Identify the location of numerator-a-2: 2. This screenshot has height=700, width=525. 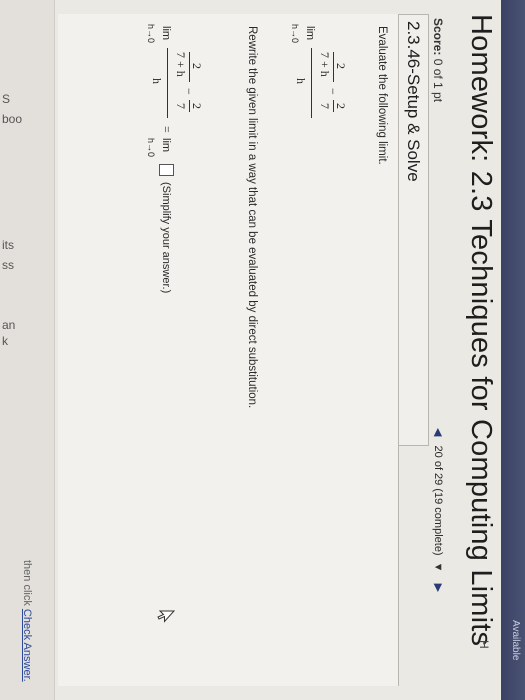
(197, 66).